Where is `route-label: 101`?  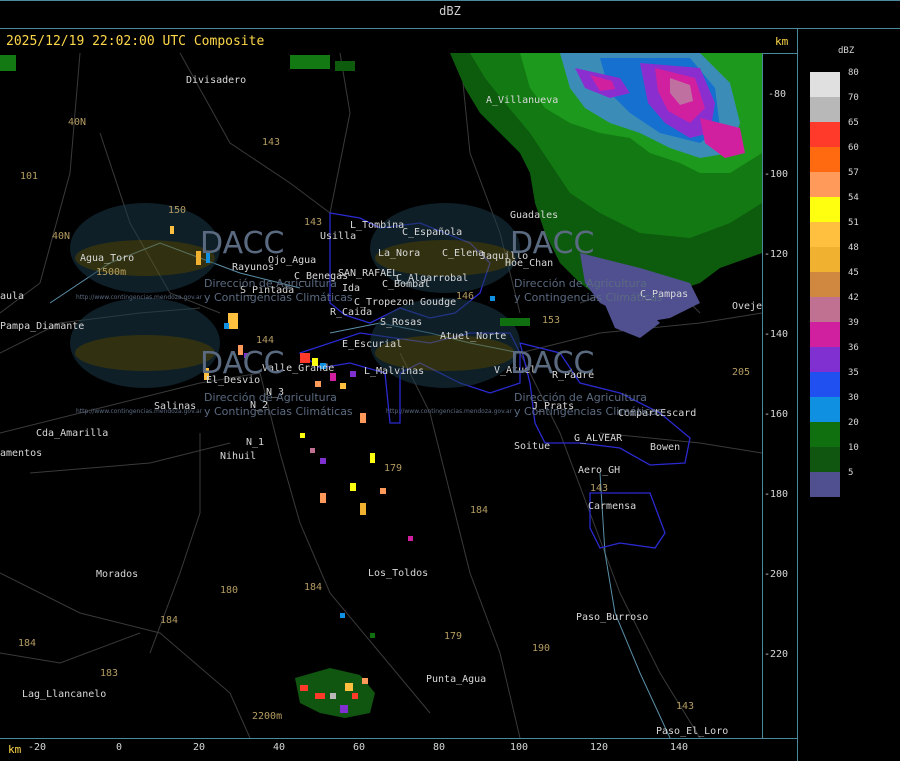 route-label: 101 is located at coordinates (29, 176).